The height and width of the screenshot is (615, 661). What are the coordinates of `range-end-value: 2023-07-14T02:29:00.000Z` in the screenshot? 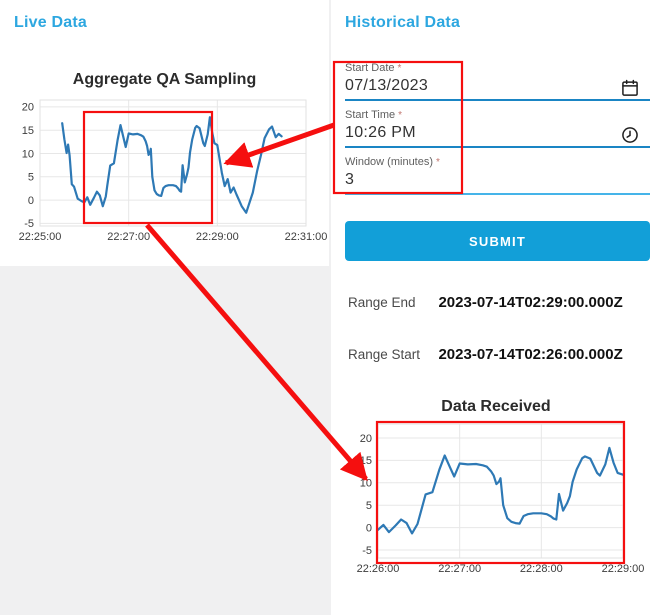 It's located at (530, 302).